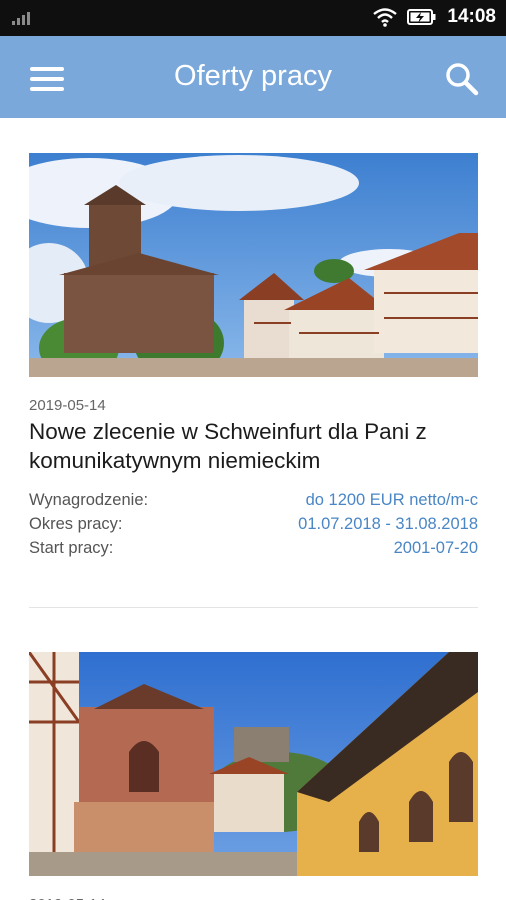 The height and width of the screenshot is (900, 506). What do you see at coordinates (76, 524) in the screenshot?
I see `detail-label: Okres pracy:` at bounding box center [76, 524].